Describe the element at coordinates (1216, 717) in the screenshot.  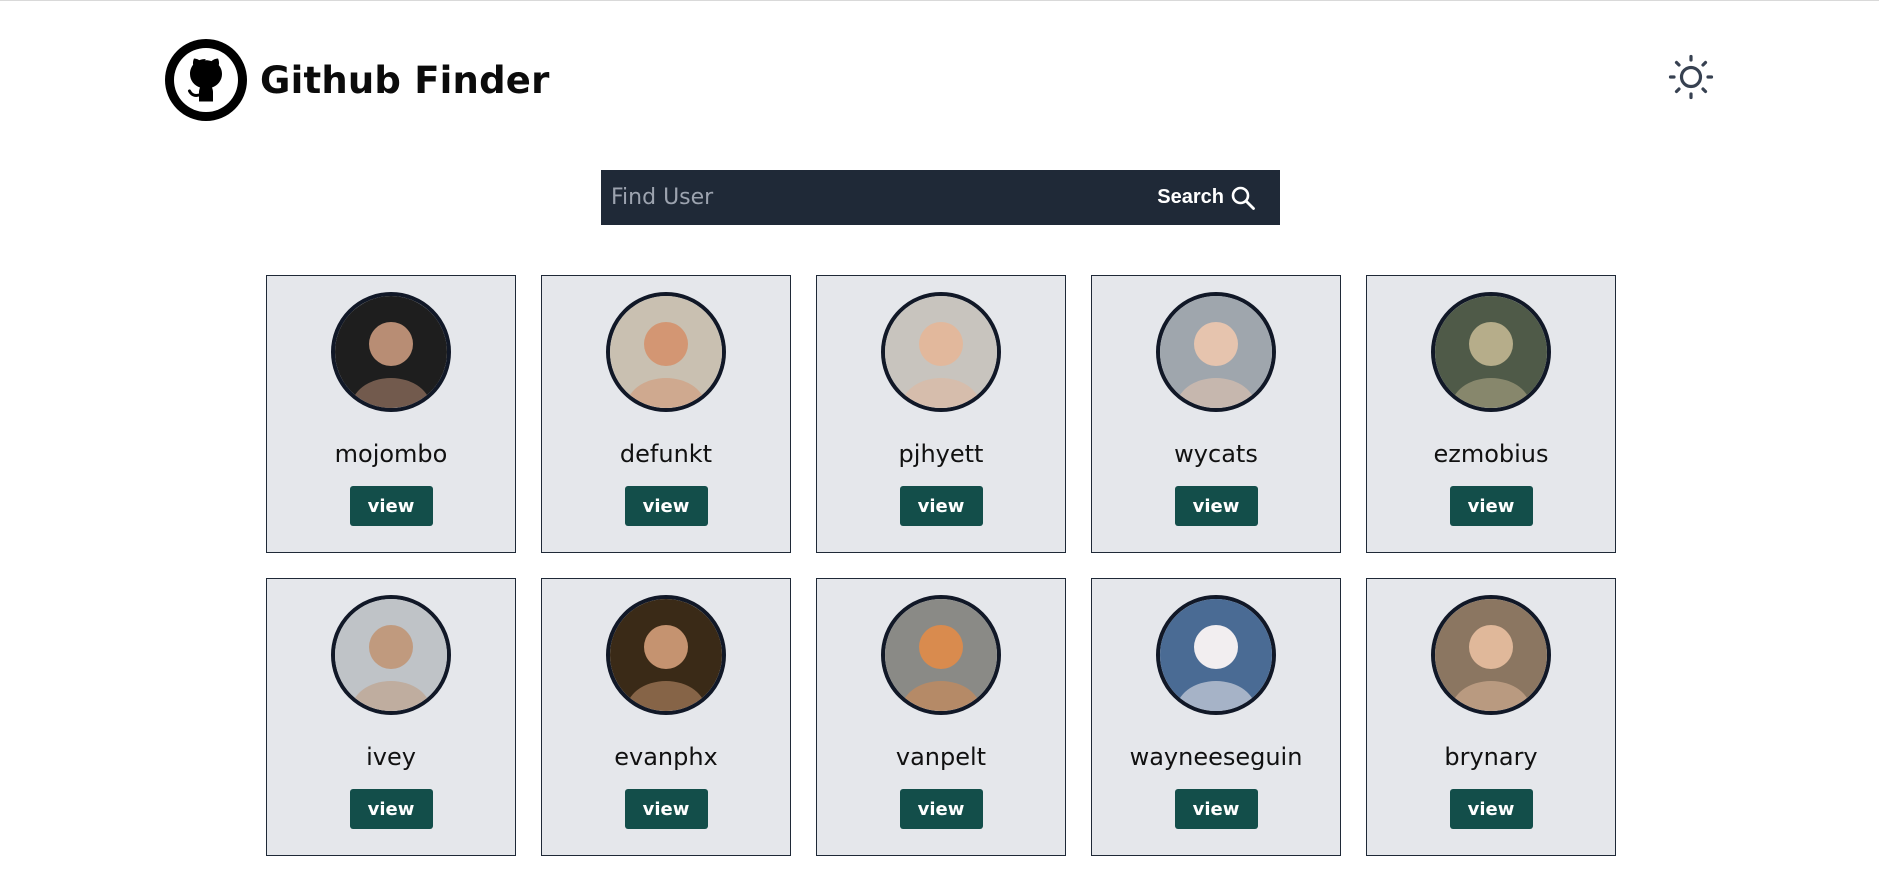
I see `user-card: wayneeseguin view` at that location.